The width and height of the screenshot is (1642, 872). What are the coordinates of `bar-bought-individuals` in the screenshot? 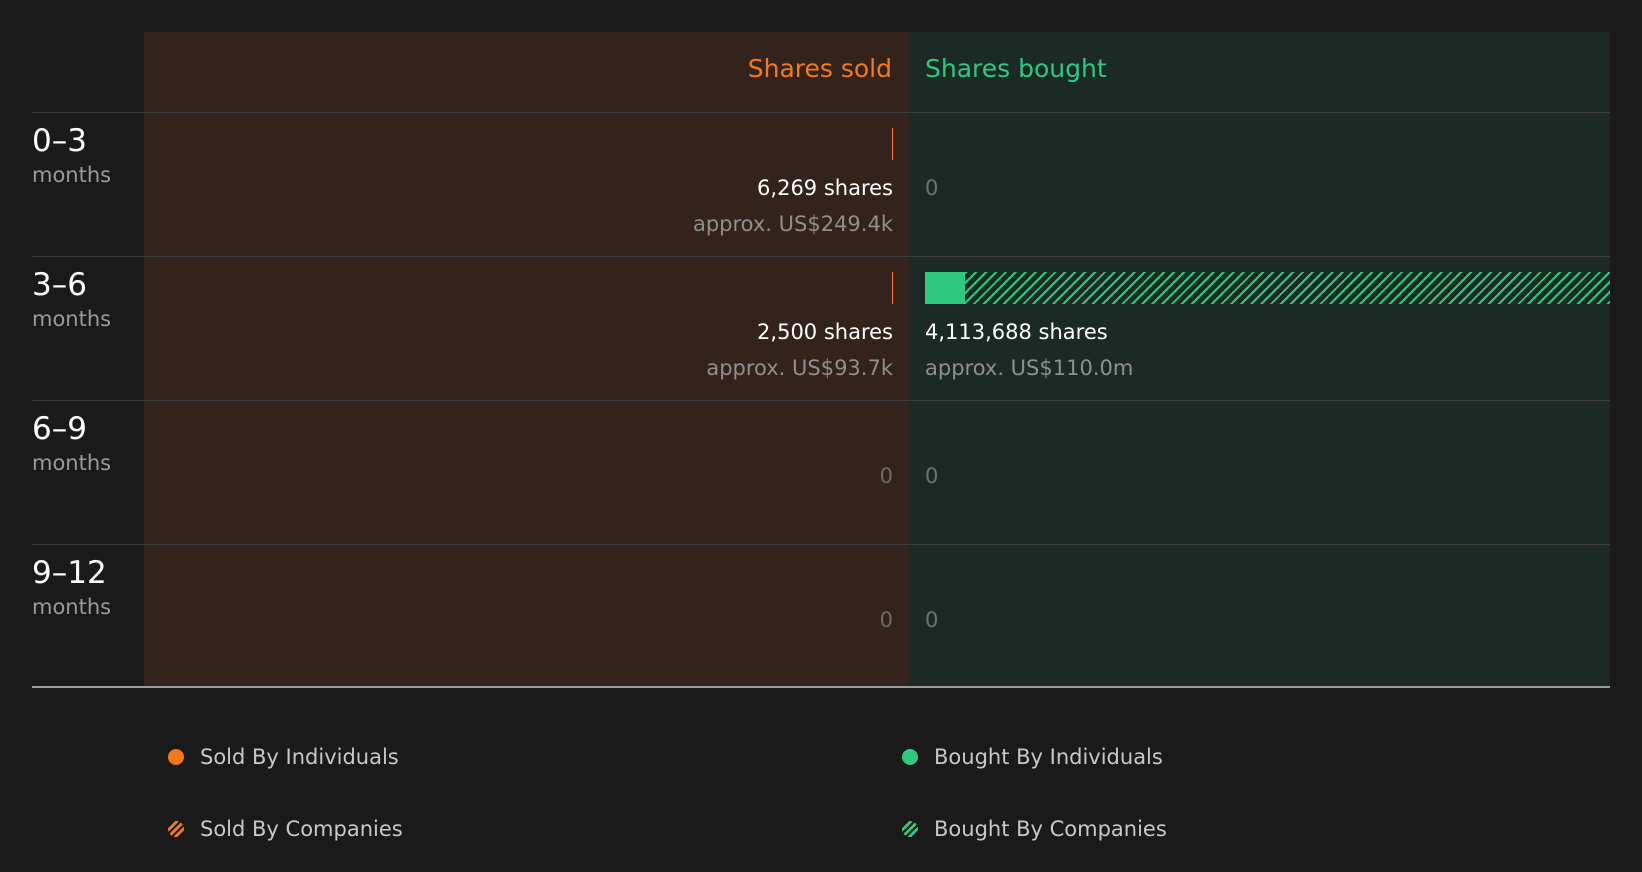 It's located at (945, 288).